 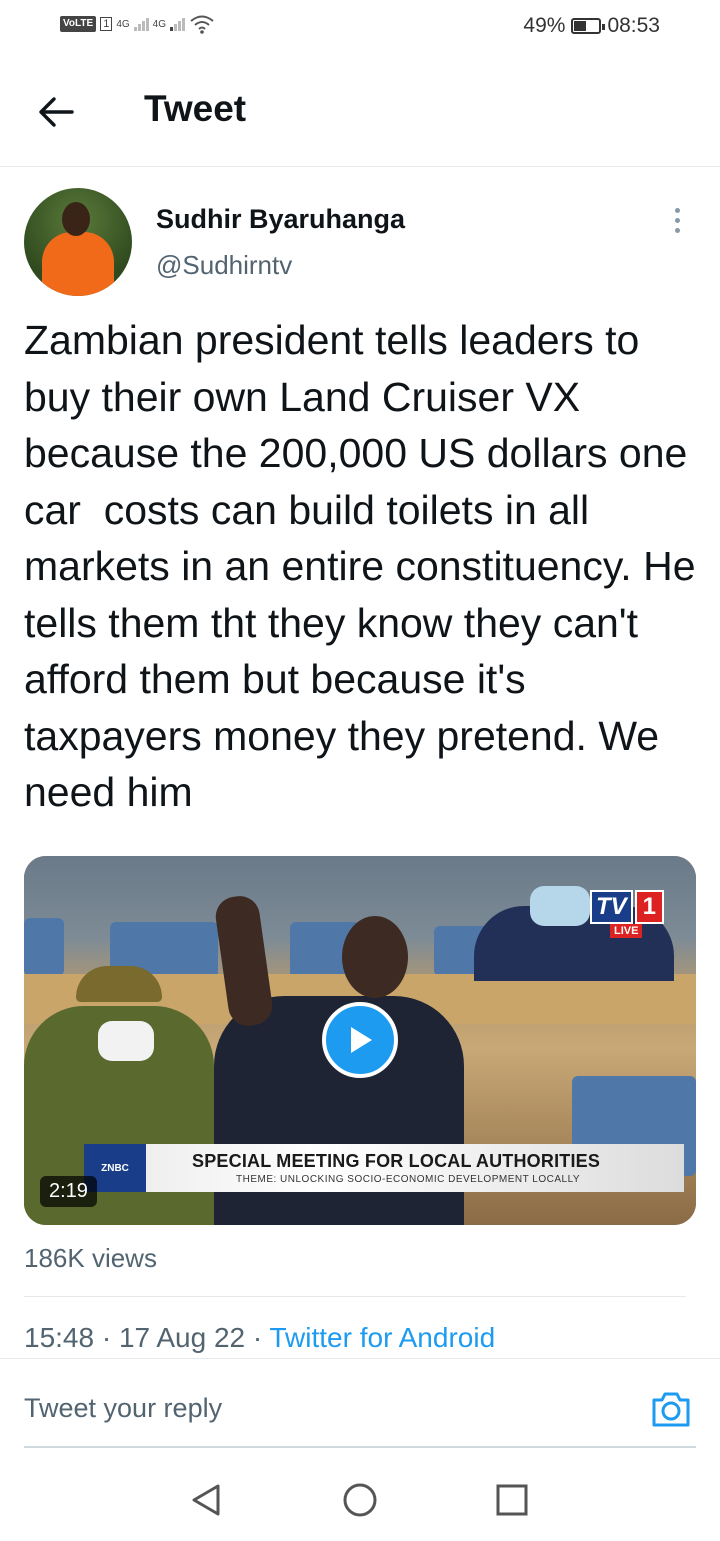 I want to click on play-icon, so click(x=361, y=1040).